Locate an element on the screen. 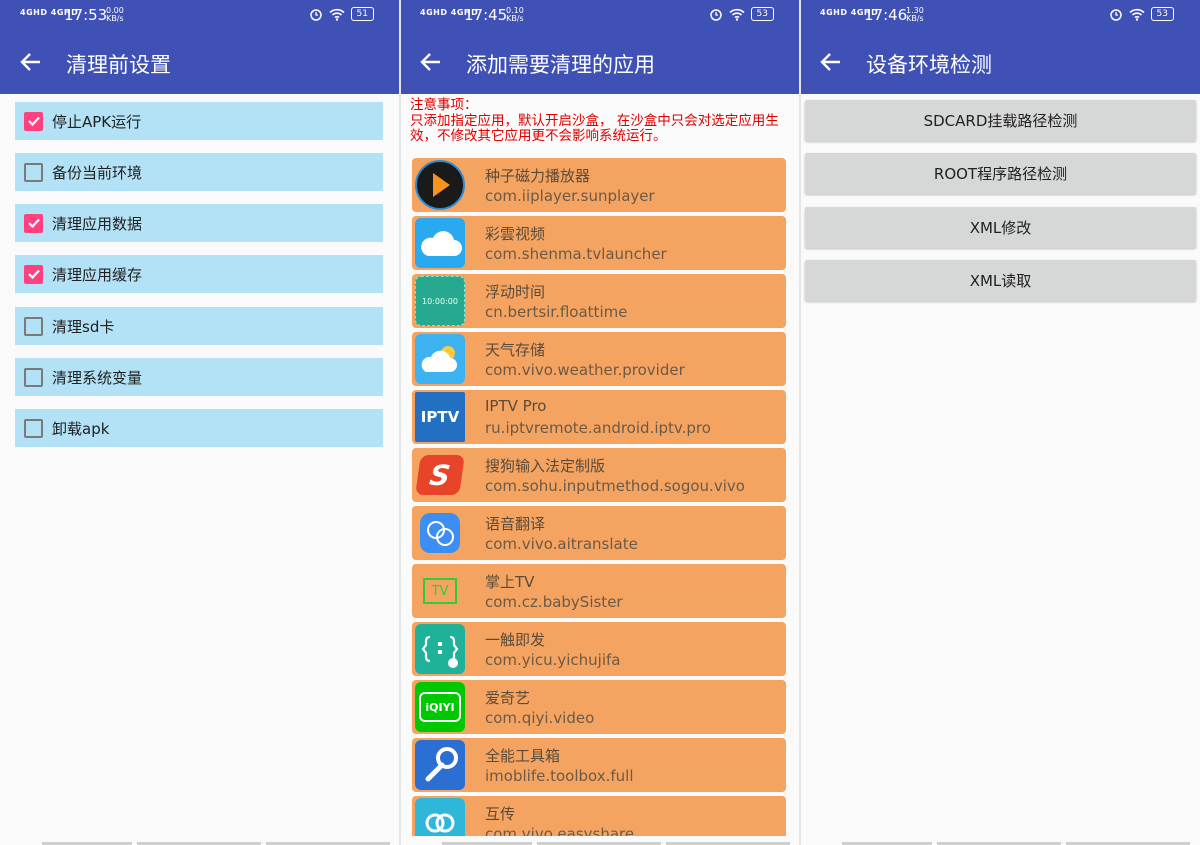 The image size is (1200, 845). app-bar: 清理前设置 is located at coordinates (200, 62).